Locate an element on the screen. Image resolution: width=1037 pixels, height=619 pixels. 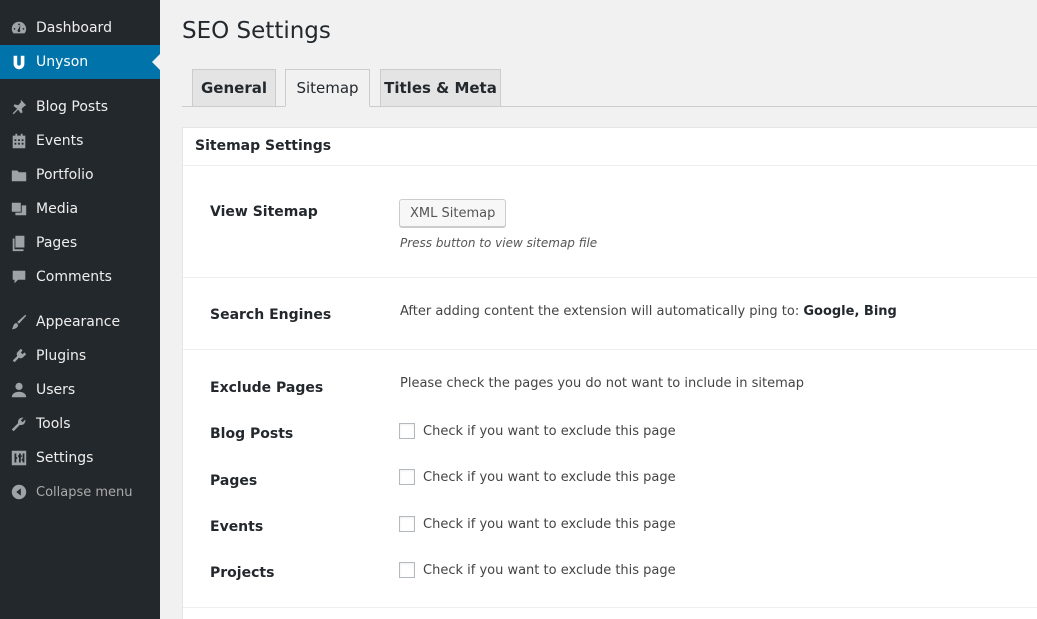
search-engines-label: Search Engines is located at coordinates (271, 315).